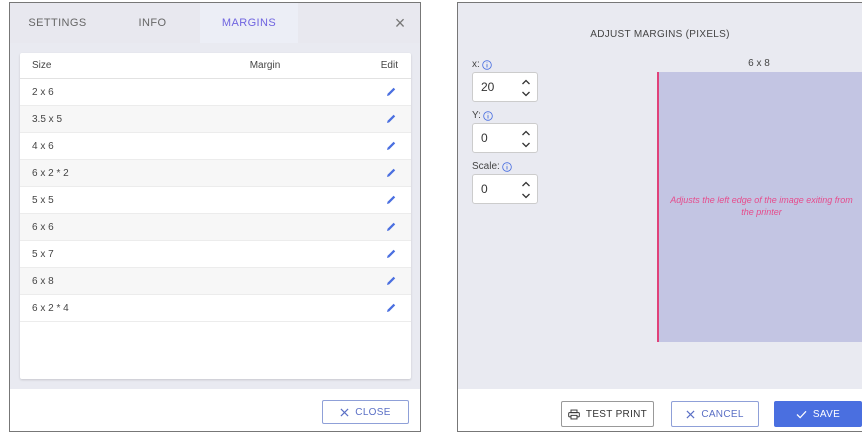 The height and width of the screenshot is (434, 862). Describe the element at coordinates (616, 414) in the screenshot. I see `test-print-label: TEST PRINT` at that location.